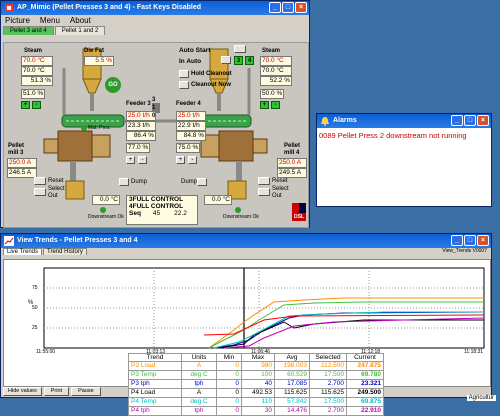 This screenshot has width=500, height=416. I want to click on feeder4-minus-button: -, so click(192, 160).